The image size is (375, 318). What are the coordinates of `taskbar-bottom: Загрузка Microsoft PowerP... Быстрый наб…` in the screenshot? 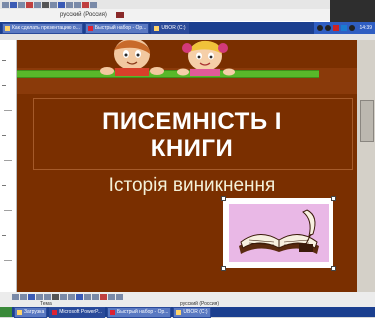 It's located at (187, 312).